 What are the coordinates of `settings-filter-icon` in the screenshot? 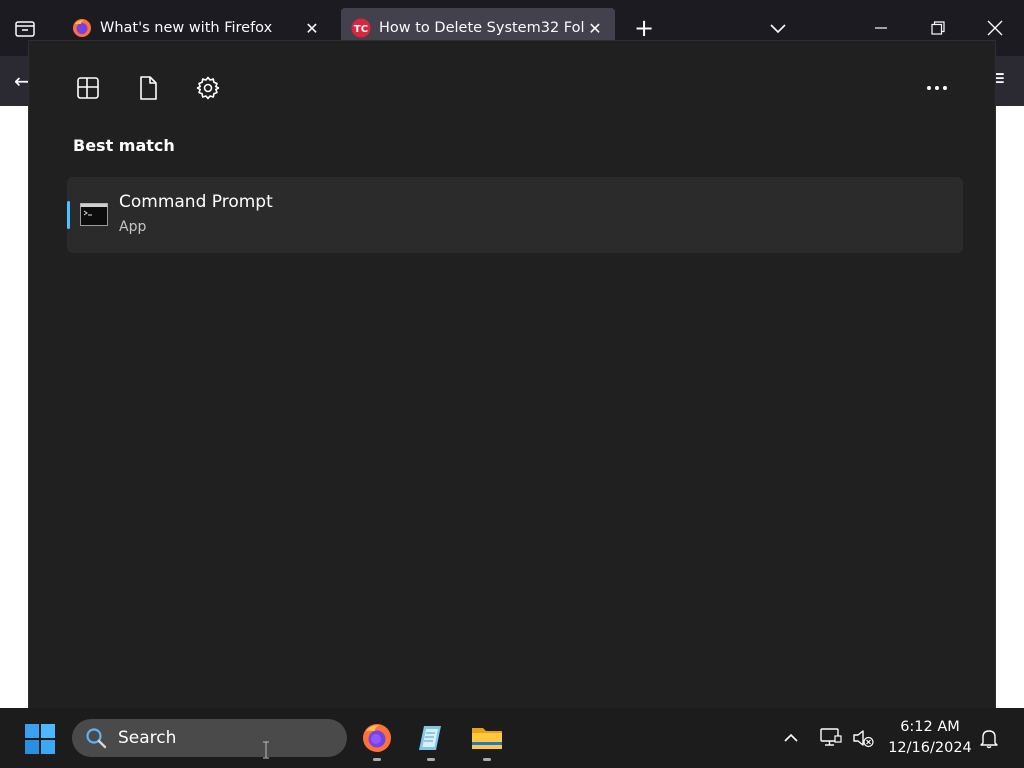 It's located at (208, 88).